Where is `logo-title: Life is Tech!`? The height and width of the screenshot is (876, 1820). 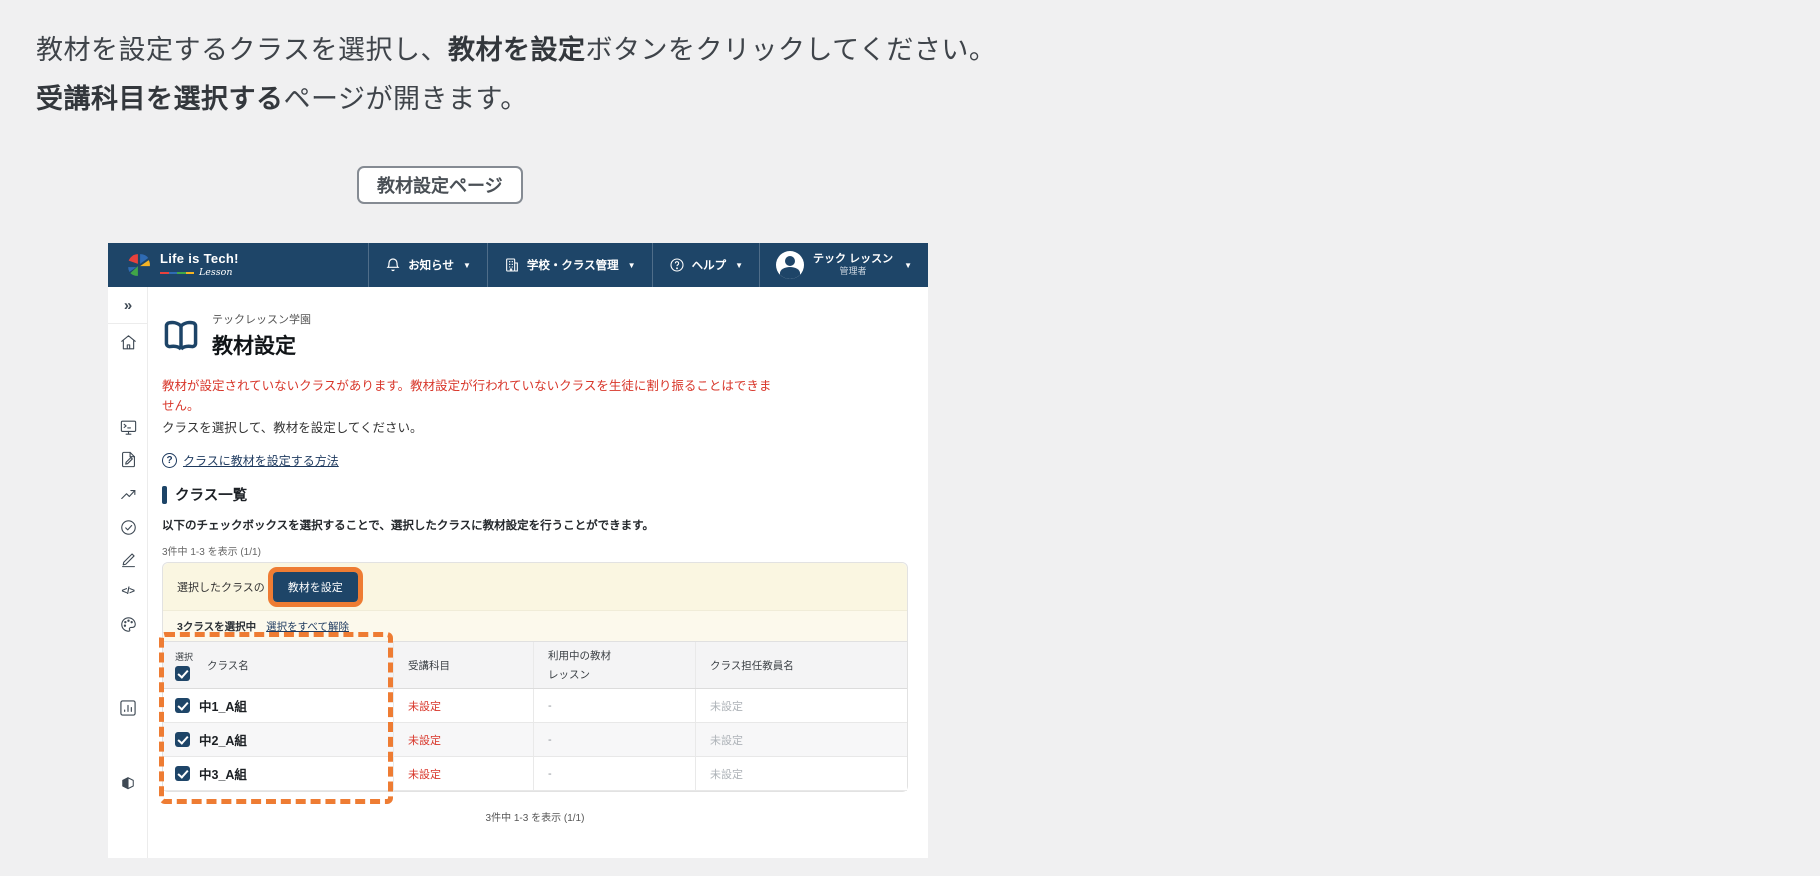
logo-title: Life is Tech! is located at coordinates (199, 258).